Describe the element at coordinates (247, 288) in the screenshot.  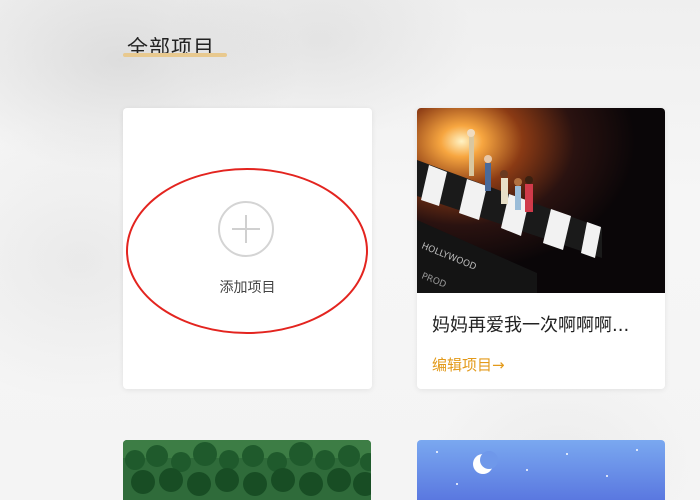
I see `add-project-label: 添加项目` at that location.